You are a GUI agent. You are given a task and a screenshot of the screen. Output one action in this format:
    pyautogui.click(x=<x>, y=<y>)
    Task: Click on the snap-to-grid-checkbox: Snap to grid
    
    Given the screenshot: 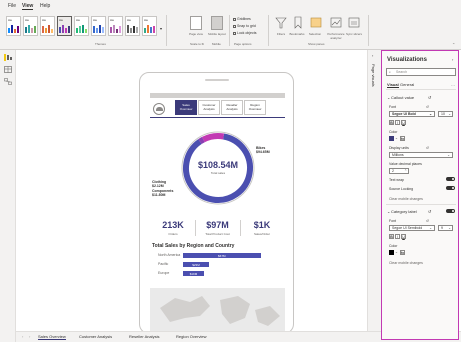 What is the action you would take?
    pyautogui.click(x=244, y=26)
    